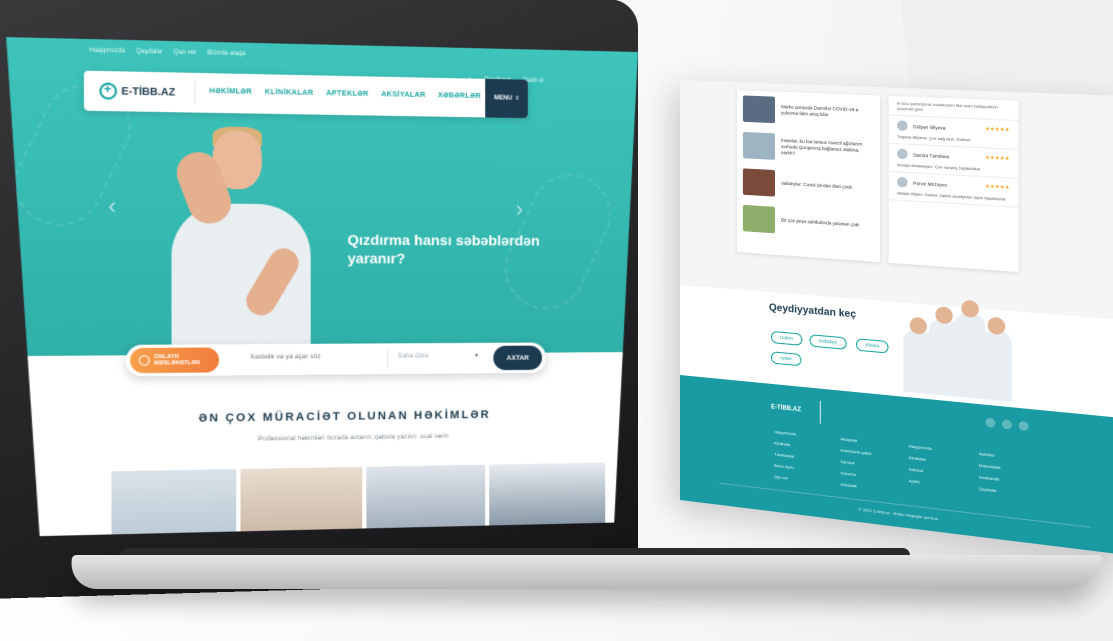 The height and width of the screenshot is (641, 1113). I want to click on hero-headline: Qızdırma hansı səbəblərdən yaranır?, so click(443, 249).